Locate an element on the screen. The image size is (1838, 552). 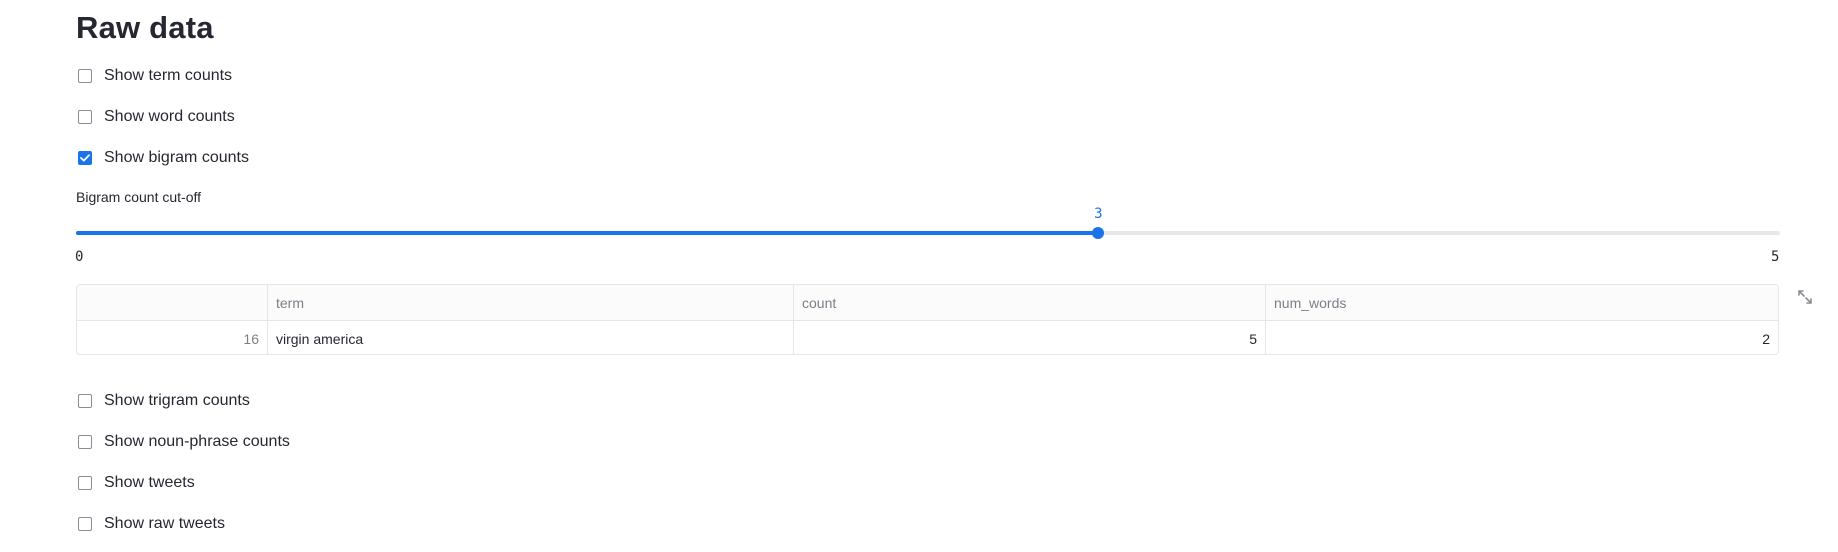
slider-value: 3 is located at coordinates (1098, 214).